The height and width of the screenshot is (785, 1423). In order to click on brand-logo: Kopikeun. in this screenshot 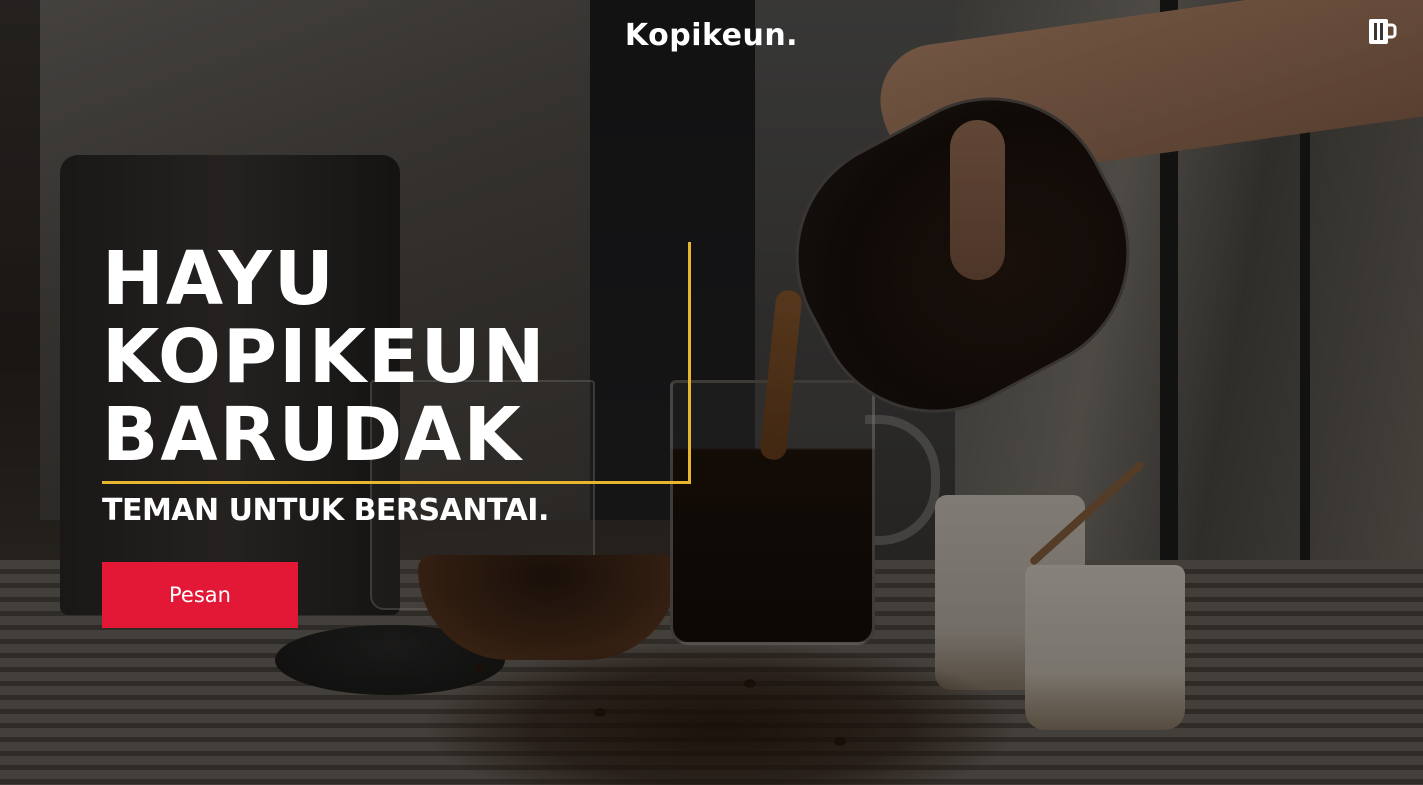, I will do `click(711, 35)`.